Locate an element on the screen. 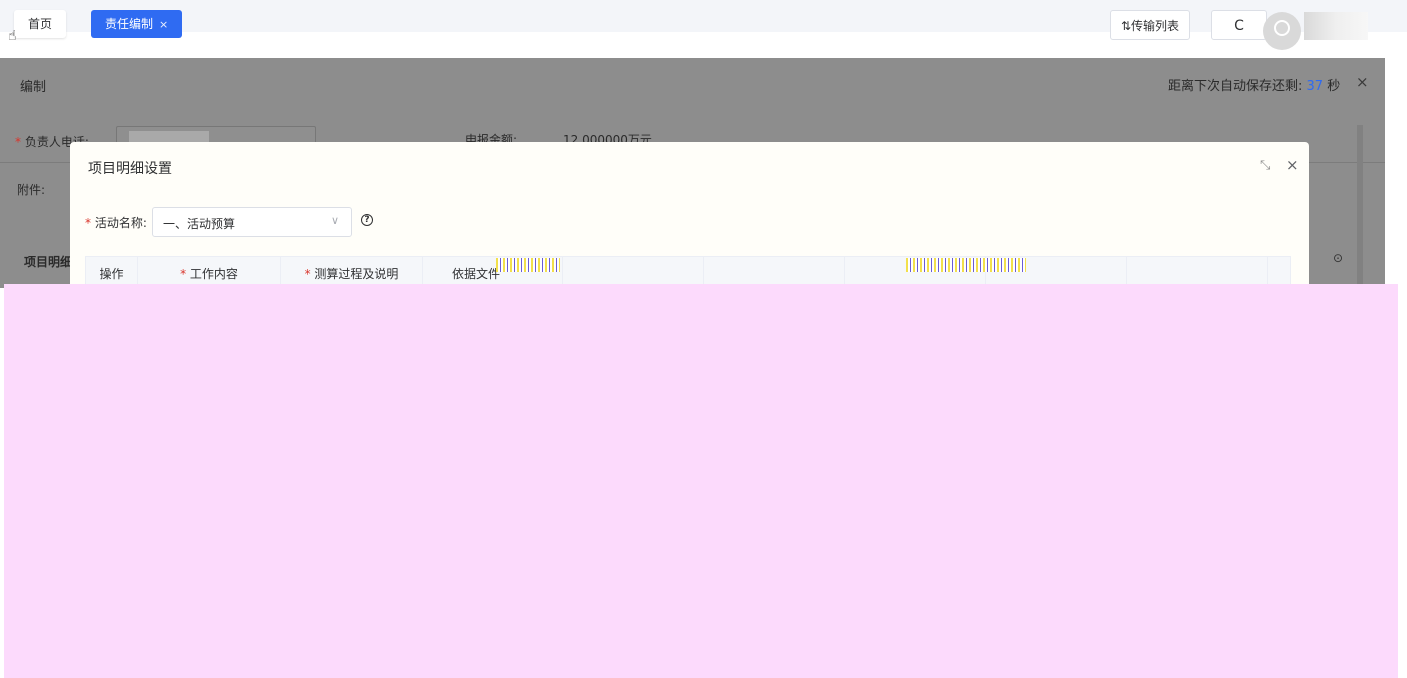 The width and height of the screenshot is (1407, 678). autosave-countdown: 距离下次自动保存还剩: 37 秒 is located at coordinates (1254, 84).